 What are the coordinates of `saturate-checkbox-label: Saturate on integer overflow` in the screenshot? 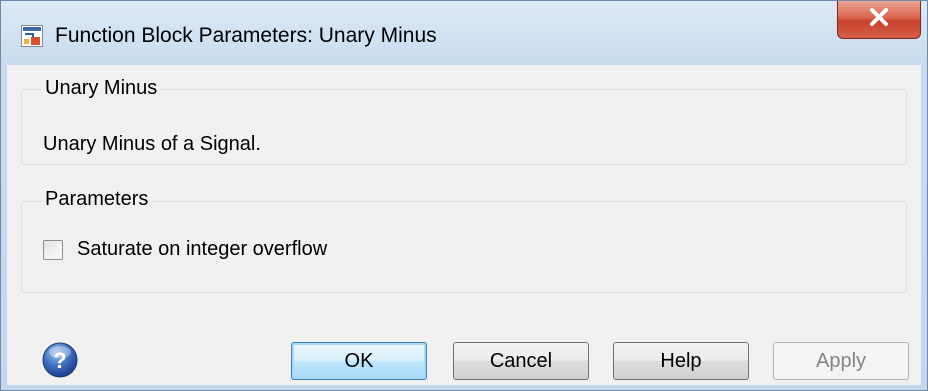 It's located at (202, 249).